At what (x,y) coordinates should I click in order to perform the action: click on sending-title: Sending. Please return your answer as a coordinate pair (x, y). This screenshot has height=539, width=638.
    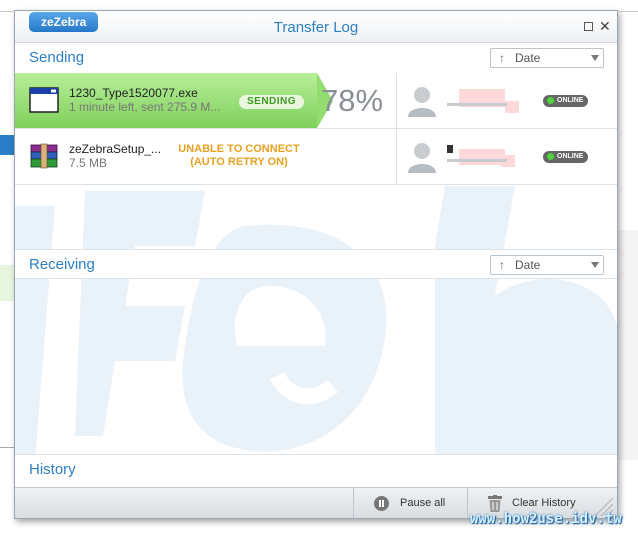
    Looking at the image, I should click on (57, 57).